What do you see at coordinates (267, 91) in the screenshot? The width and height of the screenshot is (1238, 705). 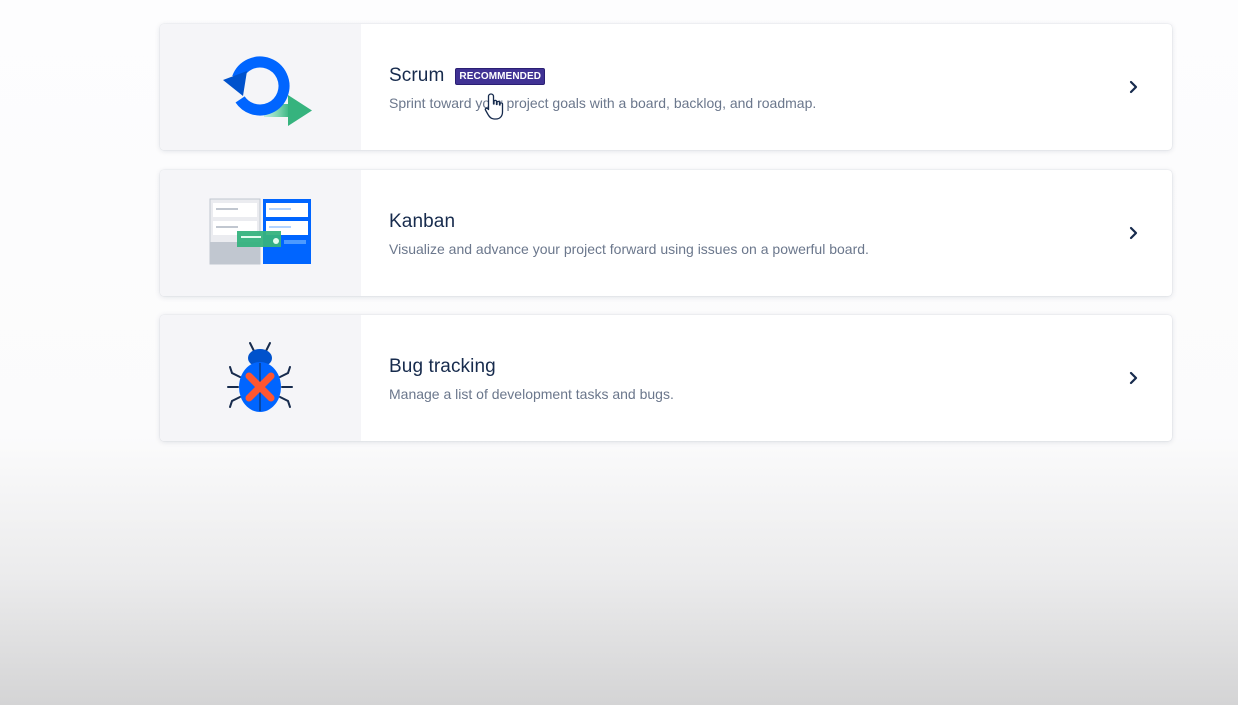 I see `scrum-cycle-icon` at bounding box center [267, 91].